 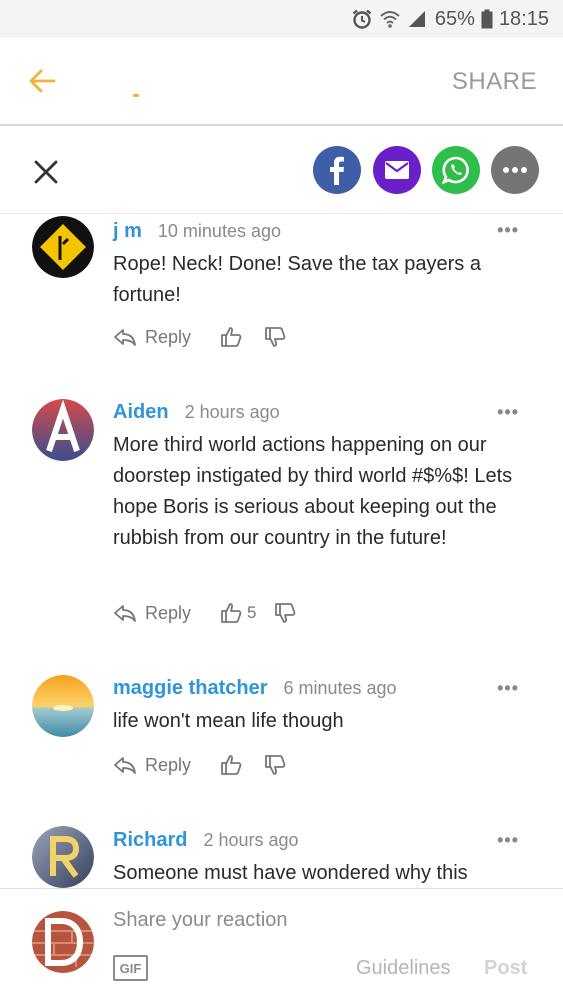 What do you see at coordinates (281, 19) in the screenshot?
I see `status-bar: 65% 18:15` at bounding box center [281, 19].